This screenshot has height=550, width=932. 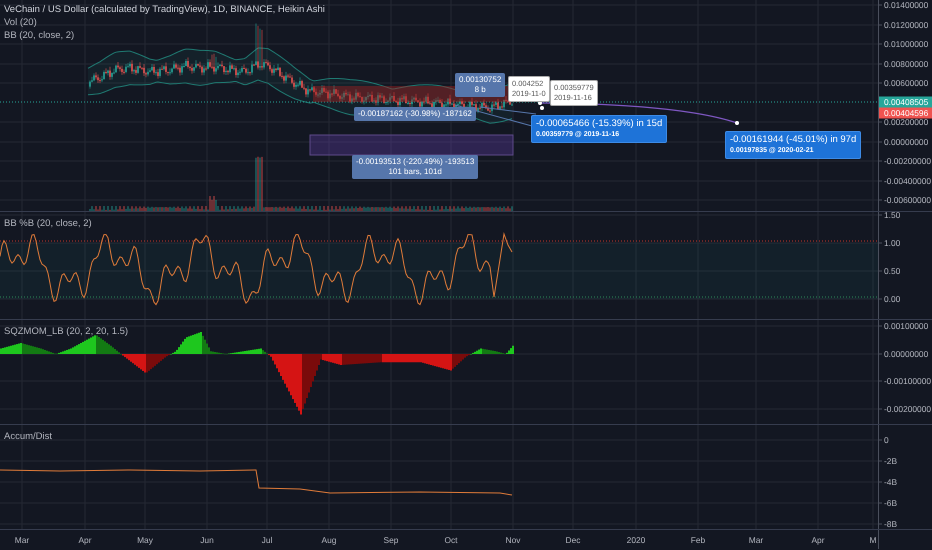 I want to click on axis-label: -8B, so click(x=891, y=524).